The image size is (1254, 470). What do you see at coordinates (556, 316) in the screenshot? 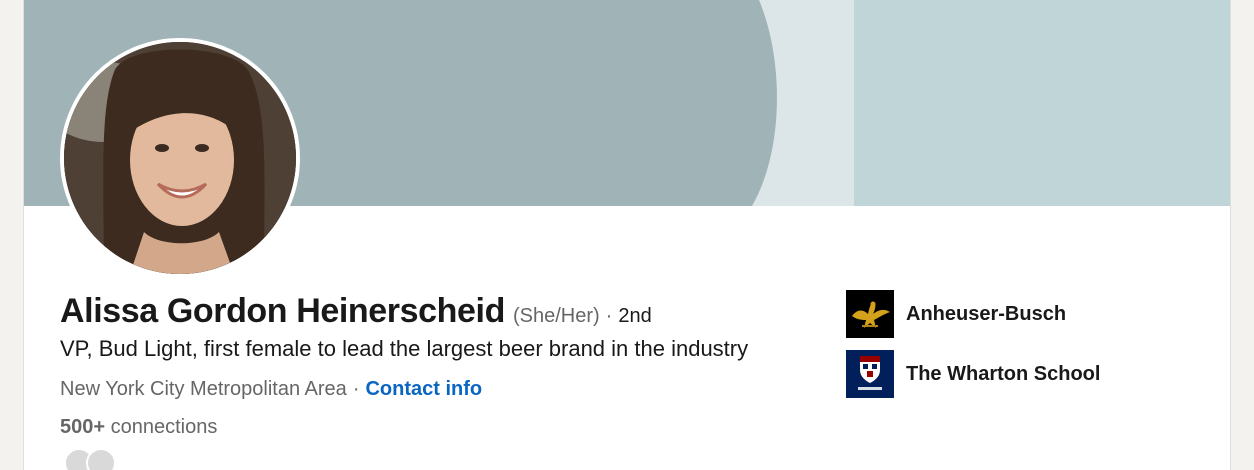
I see `profile-pronouns: (She/Her)` at bounding box center [556, 316].